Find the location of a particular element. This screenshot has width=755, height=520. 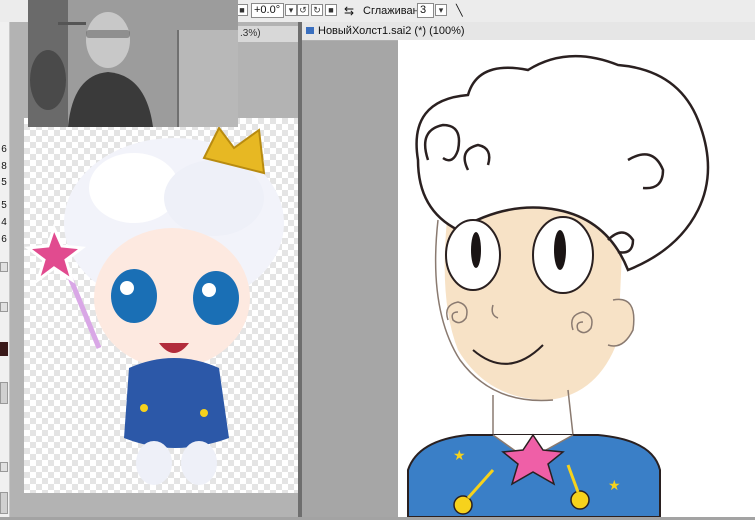

webcam-person-image is located at coordinates (133, 63).